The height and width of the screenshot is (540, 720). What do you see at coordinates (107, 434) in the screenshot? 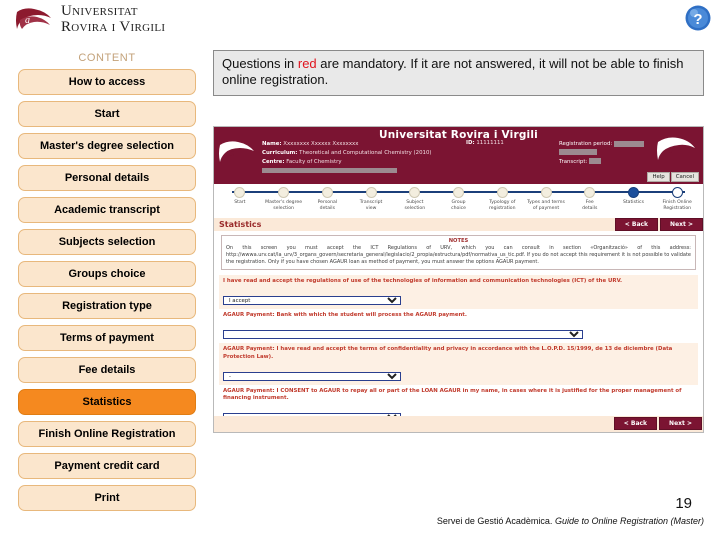
I see `sidebar-item-finish-online-registration: Finish Online Registration` at bounding box center [107, 434].